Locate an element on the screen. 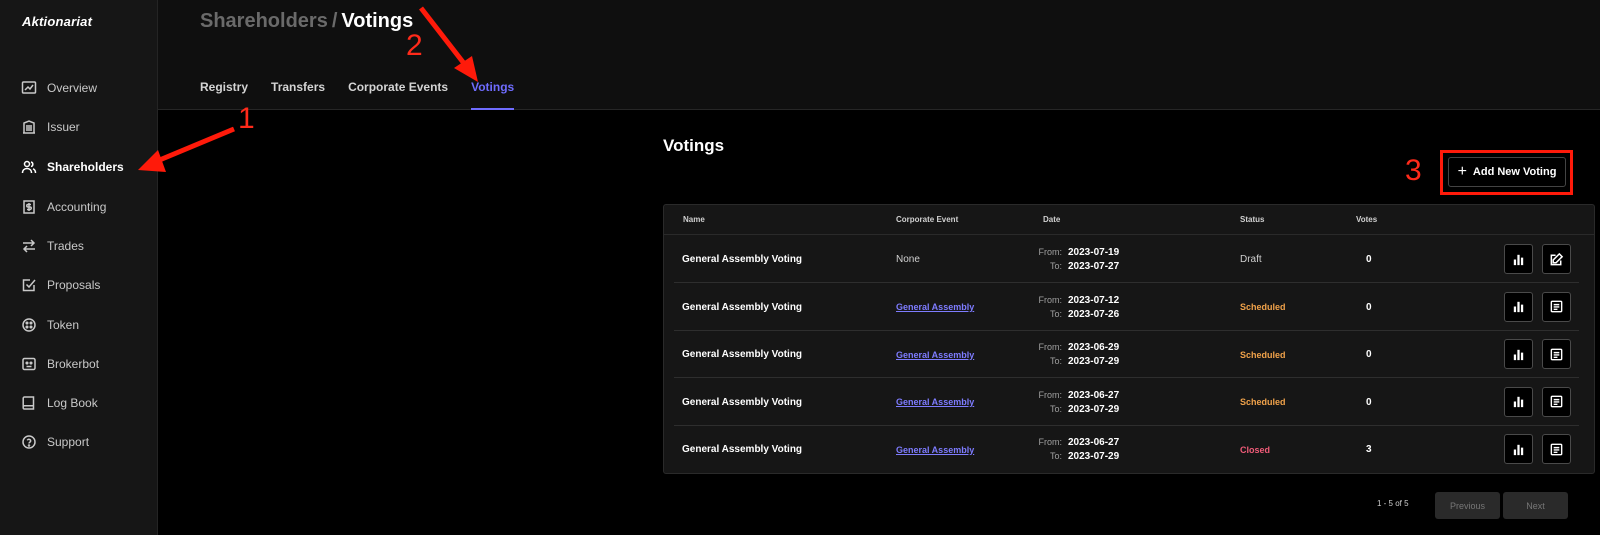 Image resolution: width=1600 pixels, height=535 pixels. tab-corporate-events: Corporate Events is located at coordinates (398, 95).